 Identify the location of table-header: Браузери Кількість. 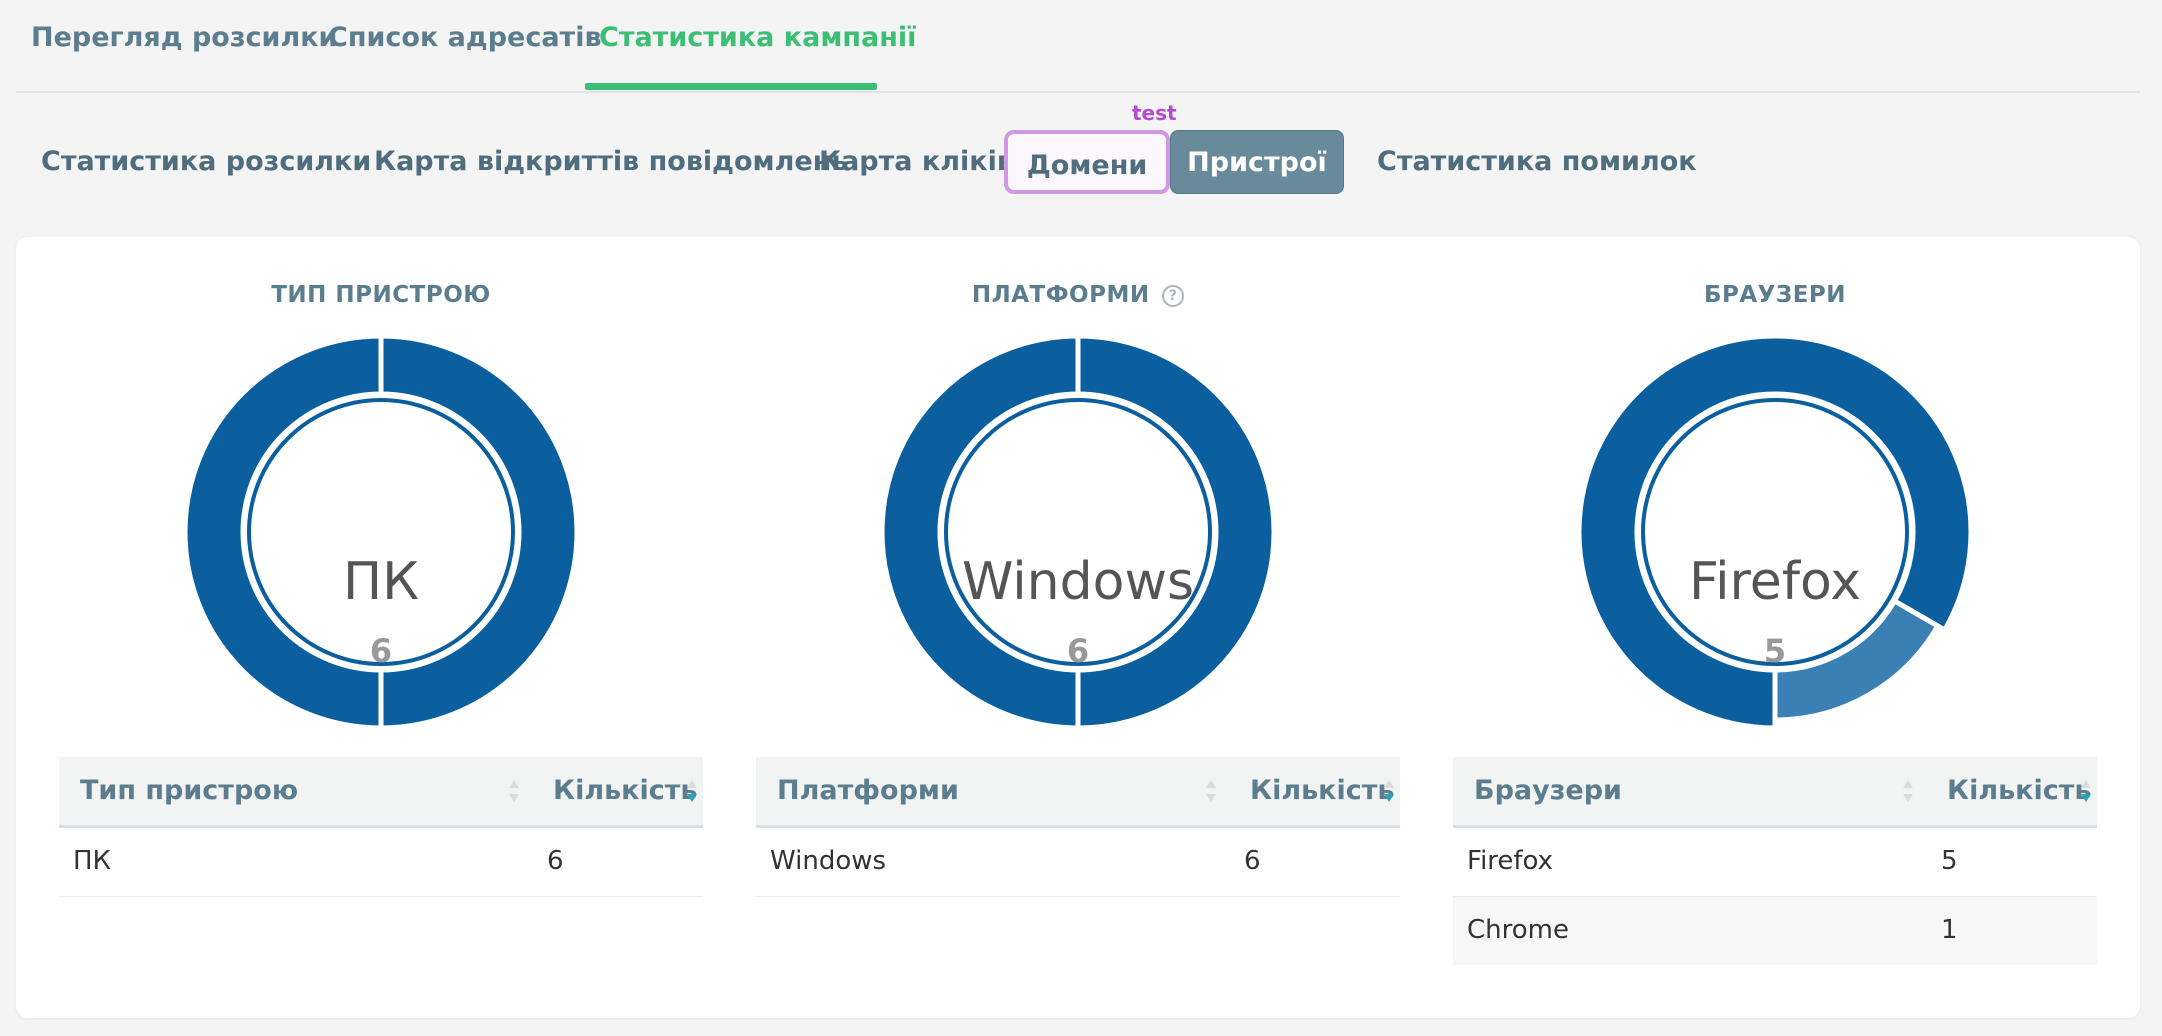
(1775, 792).